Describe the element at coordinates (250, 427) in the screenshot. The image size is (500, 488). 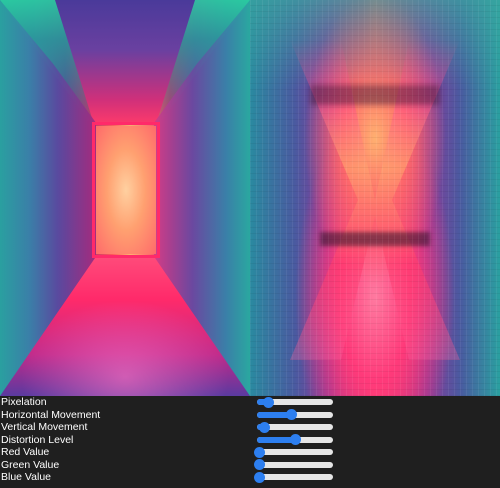
I see `control-row-vertical-movement: Vertical Movement` at that location.